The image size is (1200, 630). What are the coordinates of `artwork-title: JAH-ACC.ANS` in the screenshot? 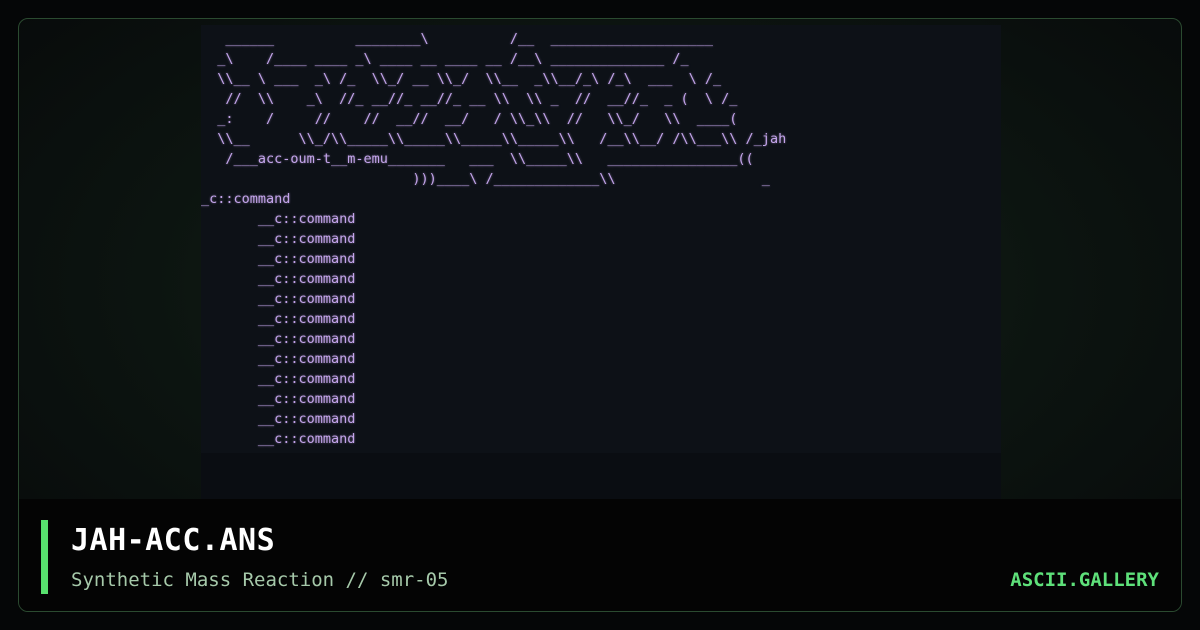 It's located at (173, 540).